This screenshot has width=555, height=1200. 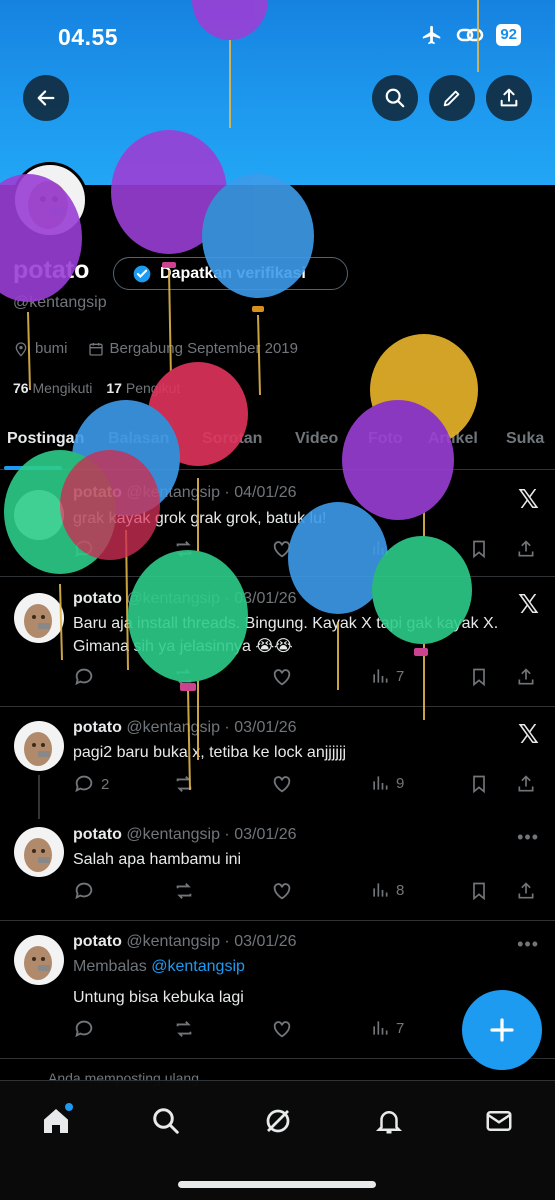 What do you see at coordinates (395, 98) in the screenshot?
I see `search-button` at bounding box center [395, 98].